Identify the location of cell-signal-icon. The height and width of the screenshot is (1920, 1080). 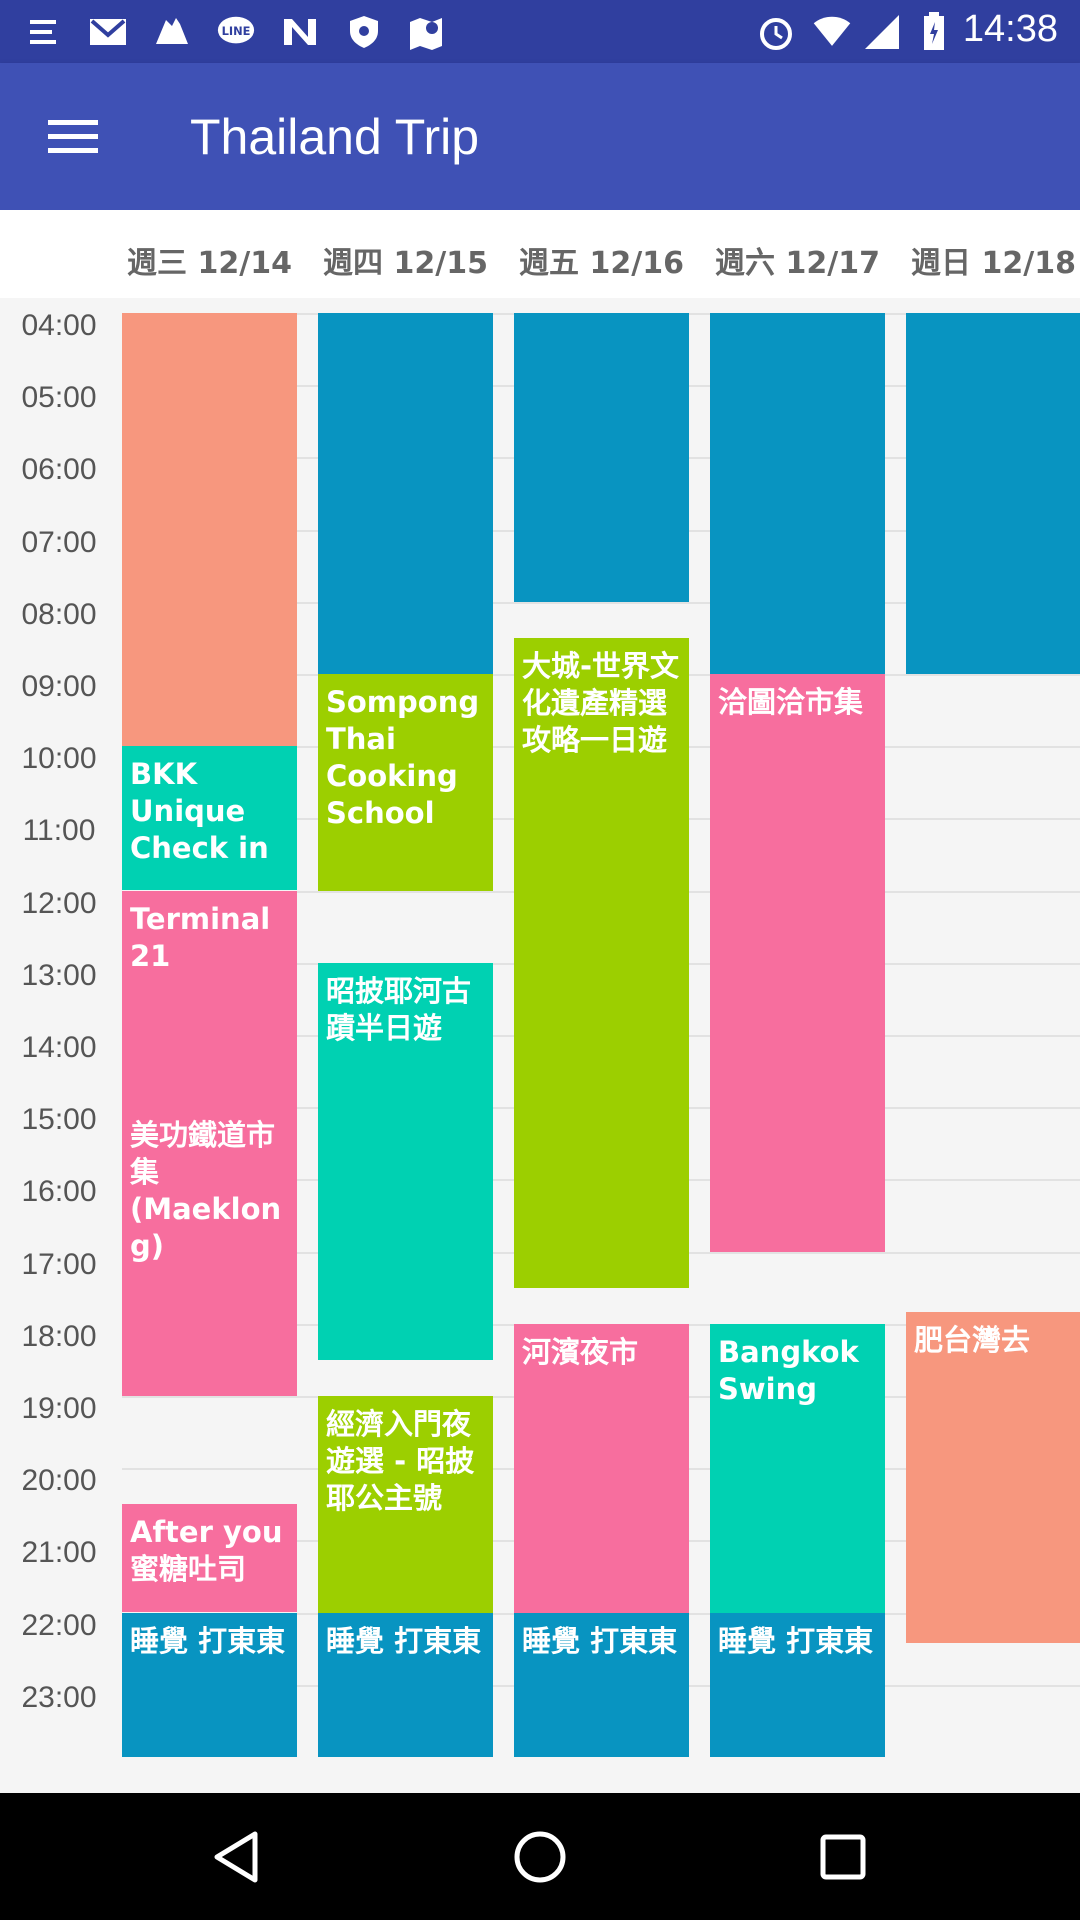
(882, 32).